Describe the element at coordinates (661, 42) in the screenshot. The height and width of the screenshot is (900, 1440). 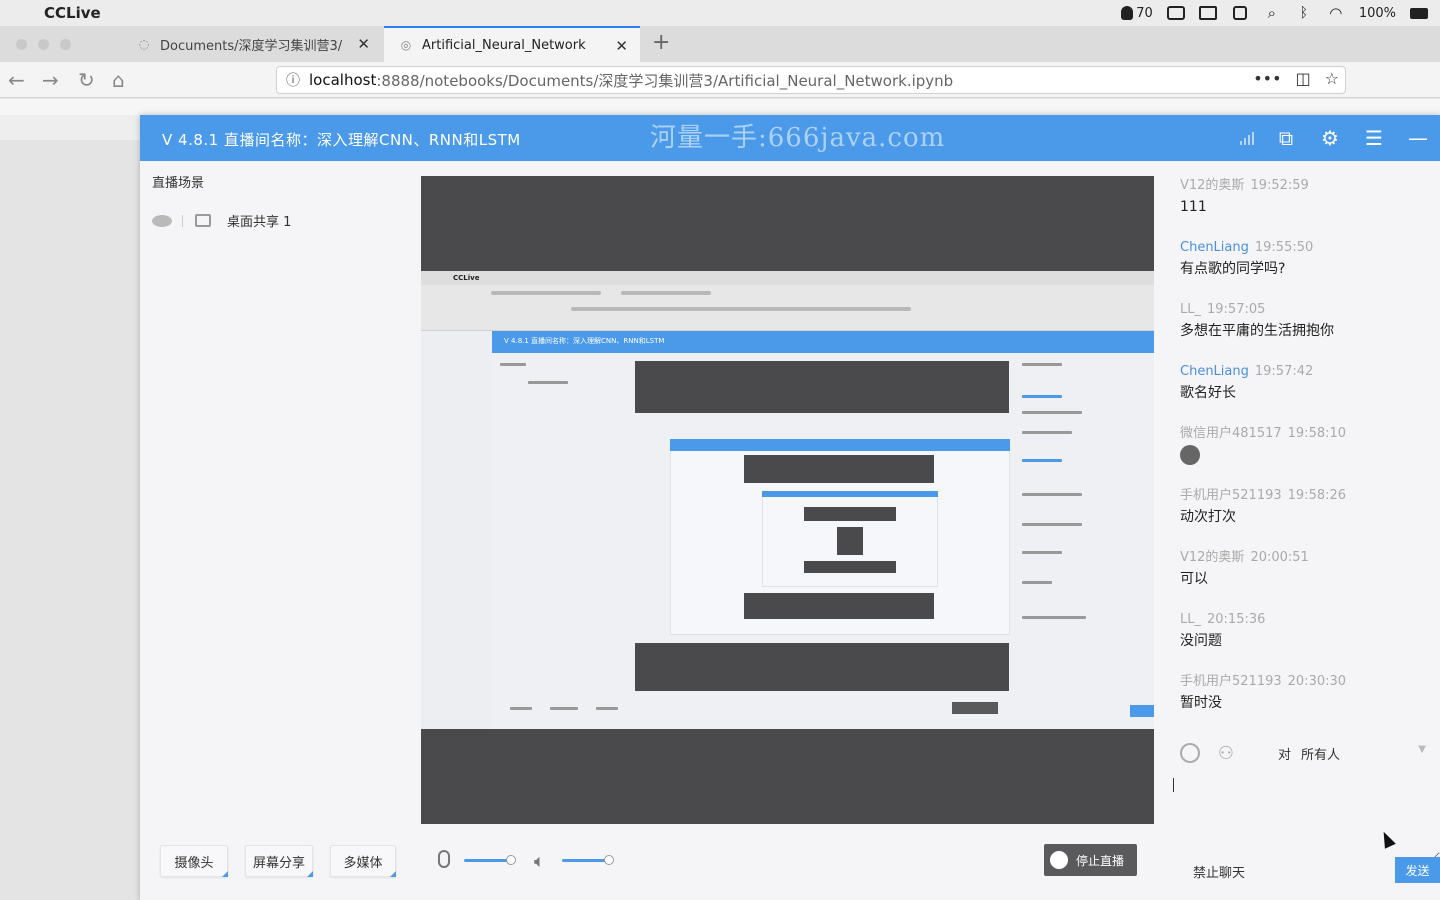
I see `new-tab-button: +` at that location.